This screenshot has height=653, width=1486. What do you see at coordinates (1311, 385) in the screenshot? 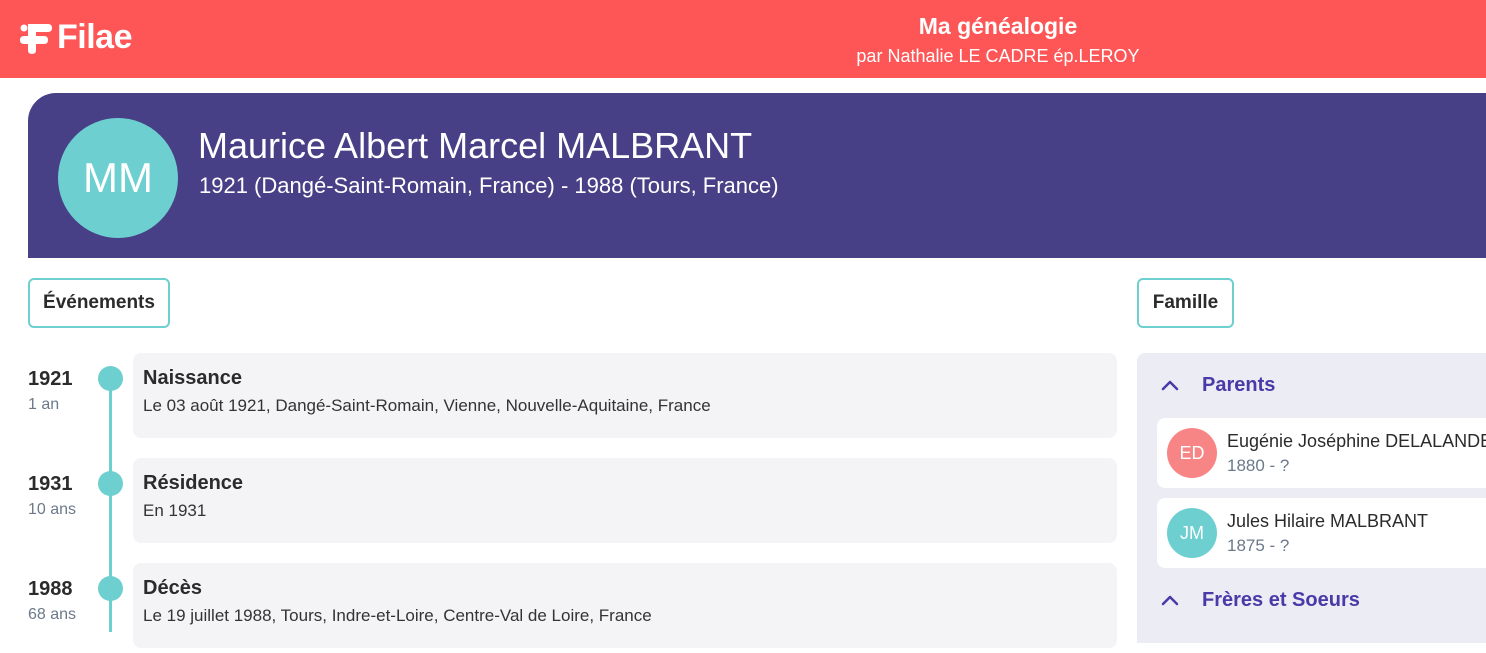
I see `parents-toggle: Parents` at bounding box center [1311, 385].